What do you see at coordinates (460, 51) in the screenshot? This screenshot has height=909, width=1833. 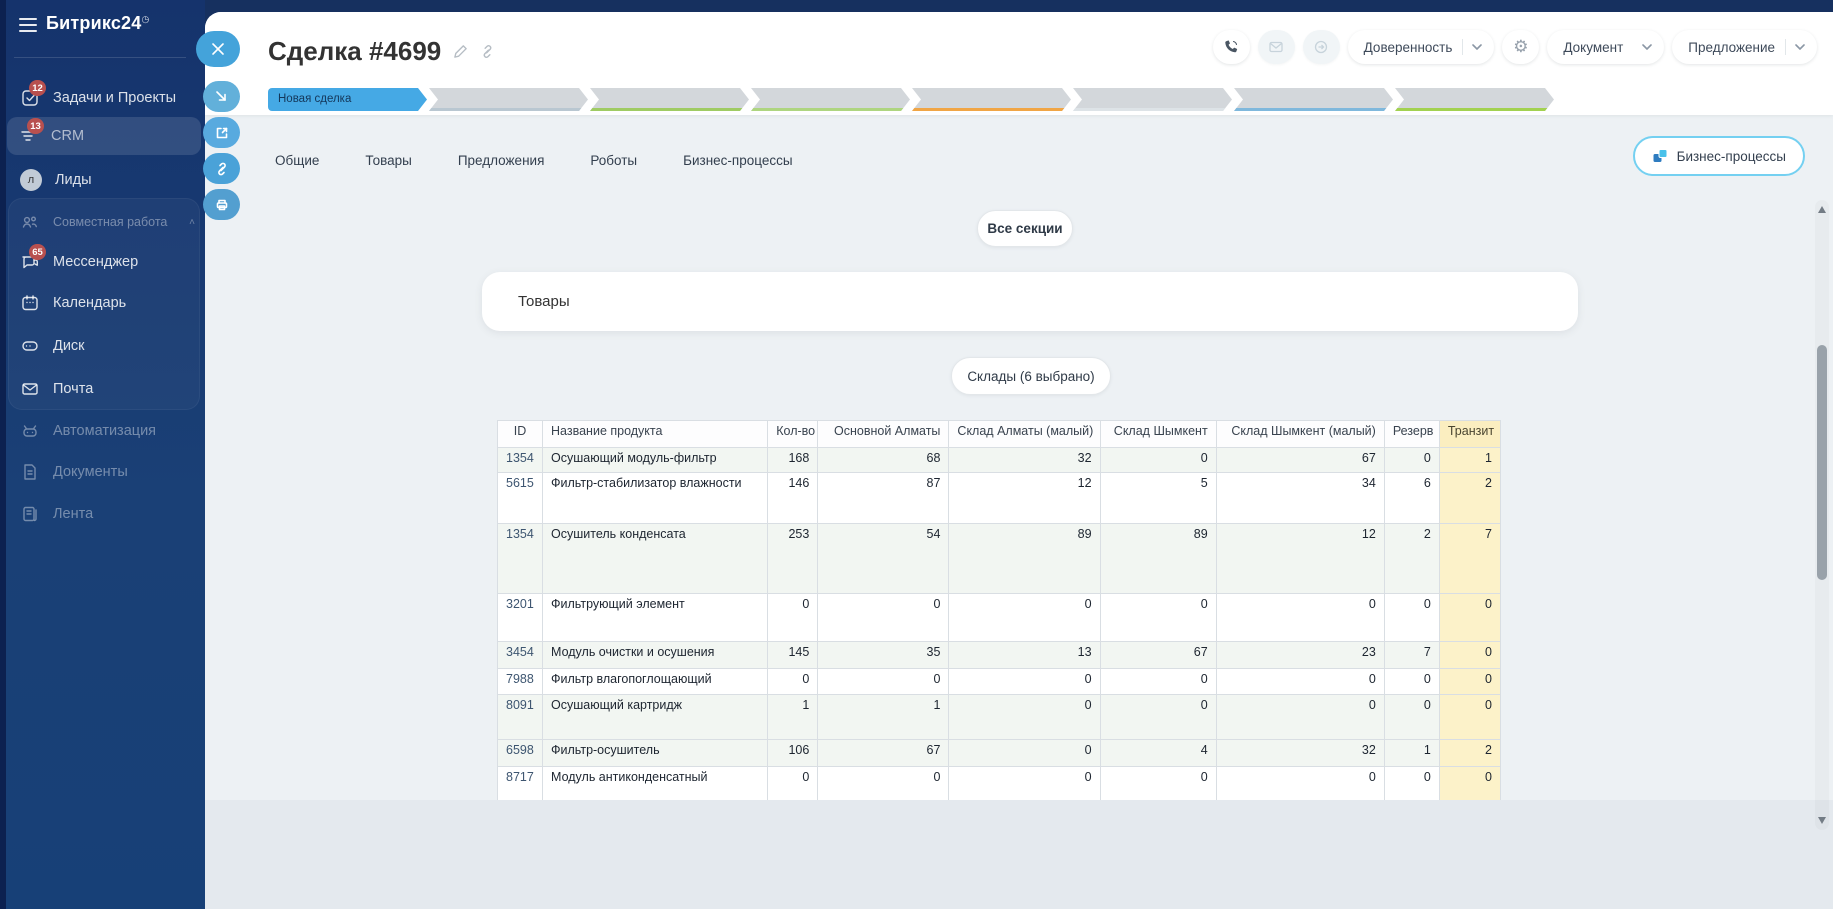 I see `edit-title-icon` at bounding box center [460, 51].